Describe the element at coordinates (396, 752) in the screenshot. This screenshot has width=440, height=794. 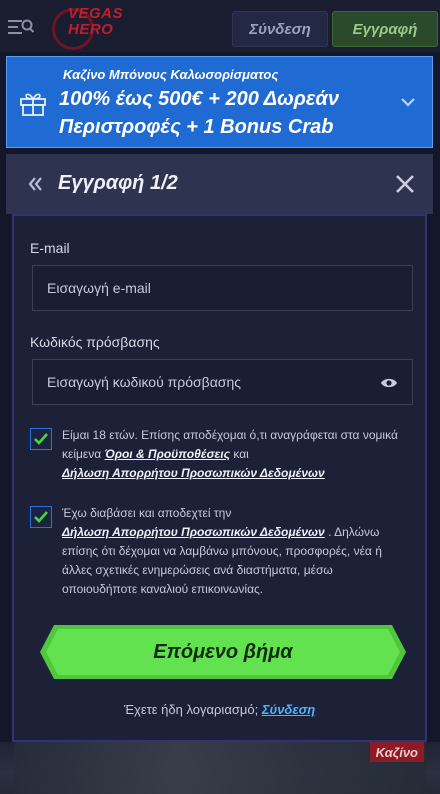
I see `casino-tag: Καζίνο` at that location.